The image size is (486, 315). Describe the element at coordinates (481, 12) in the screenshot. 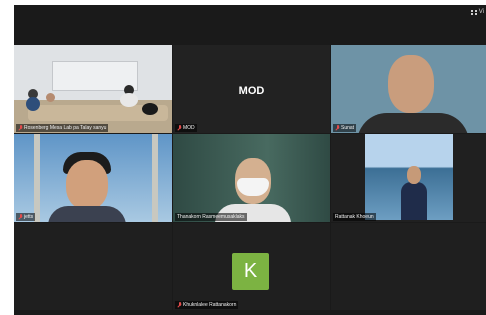

I see `view-label: Vi` at that location.